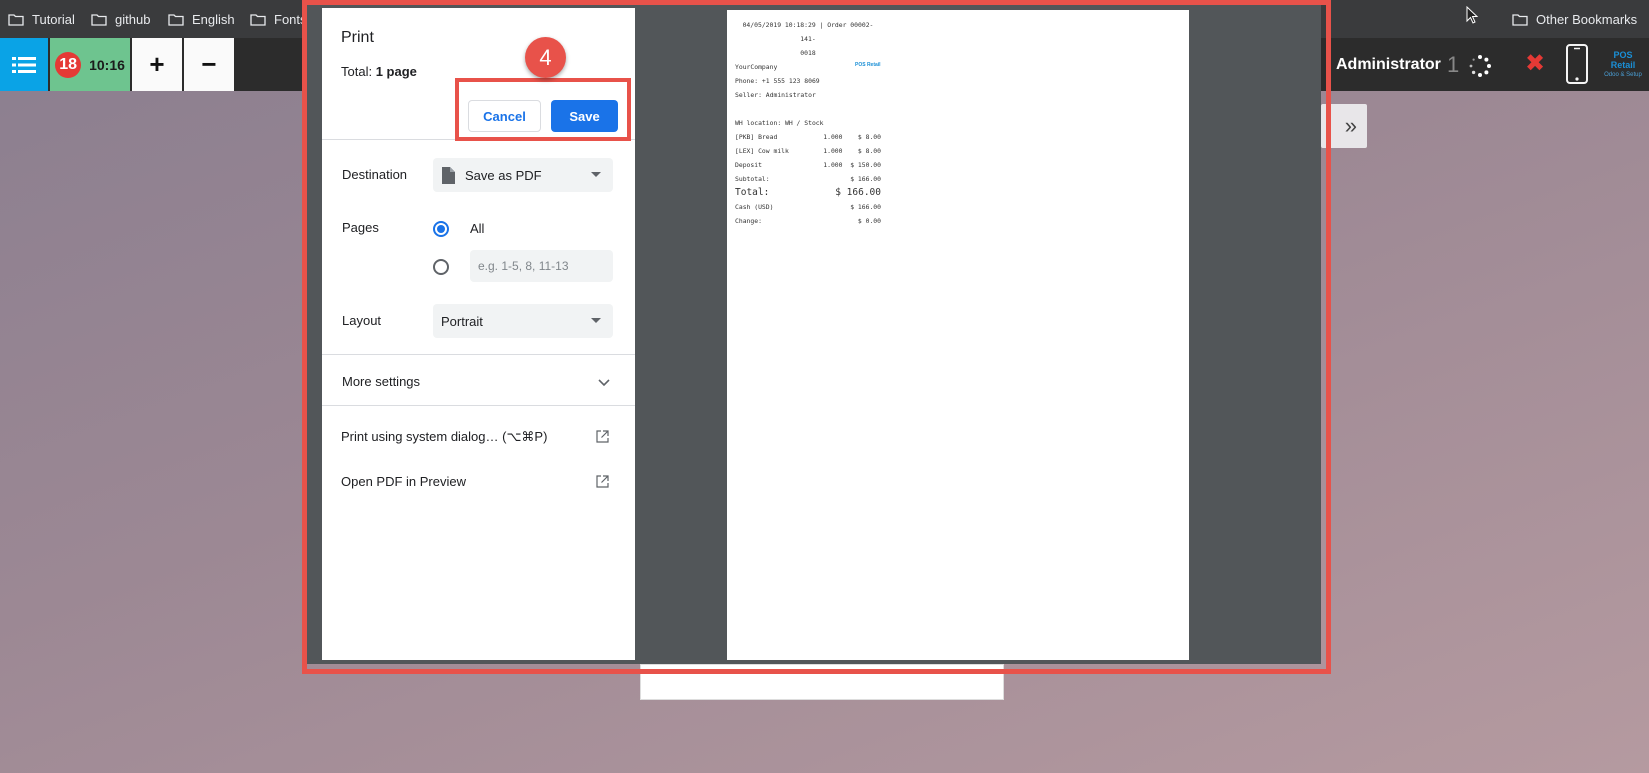 The height and width of the screenshot is (773, 1649). What do you see at coordinates (107, 64) in the screenshot?
I see `order-time: 10:16` at bounding box center [107, 64].